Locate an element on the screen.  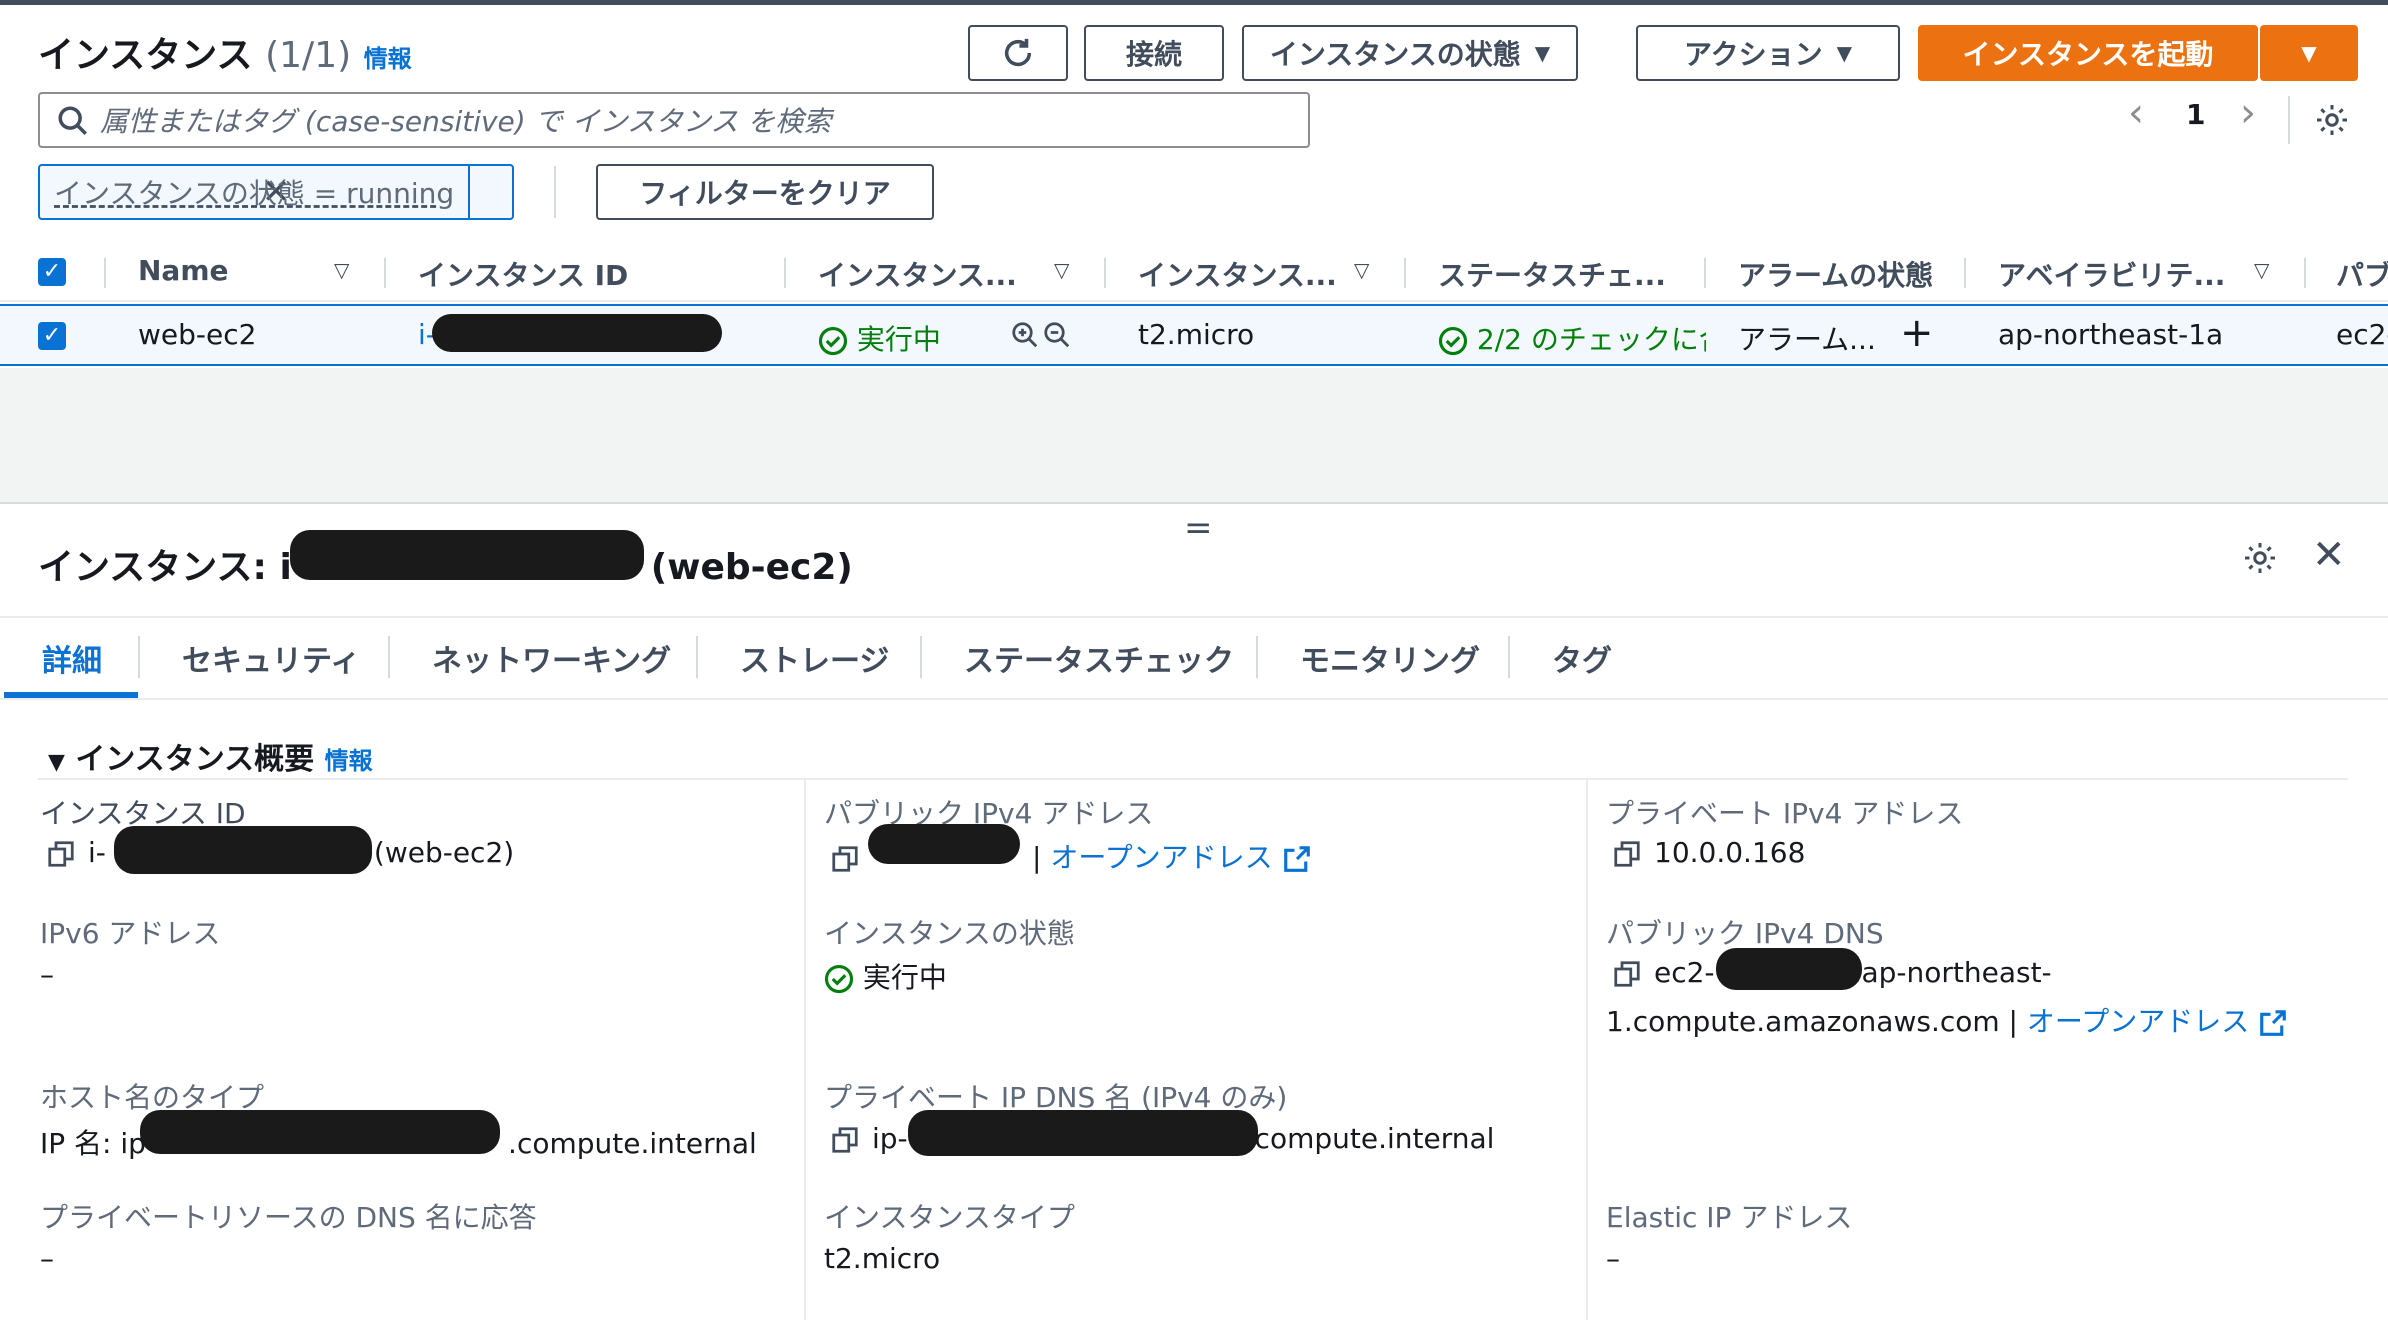
cell-name: web-ec2 is located at coordinates (197, 334).